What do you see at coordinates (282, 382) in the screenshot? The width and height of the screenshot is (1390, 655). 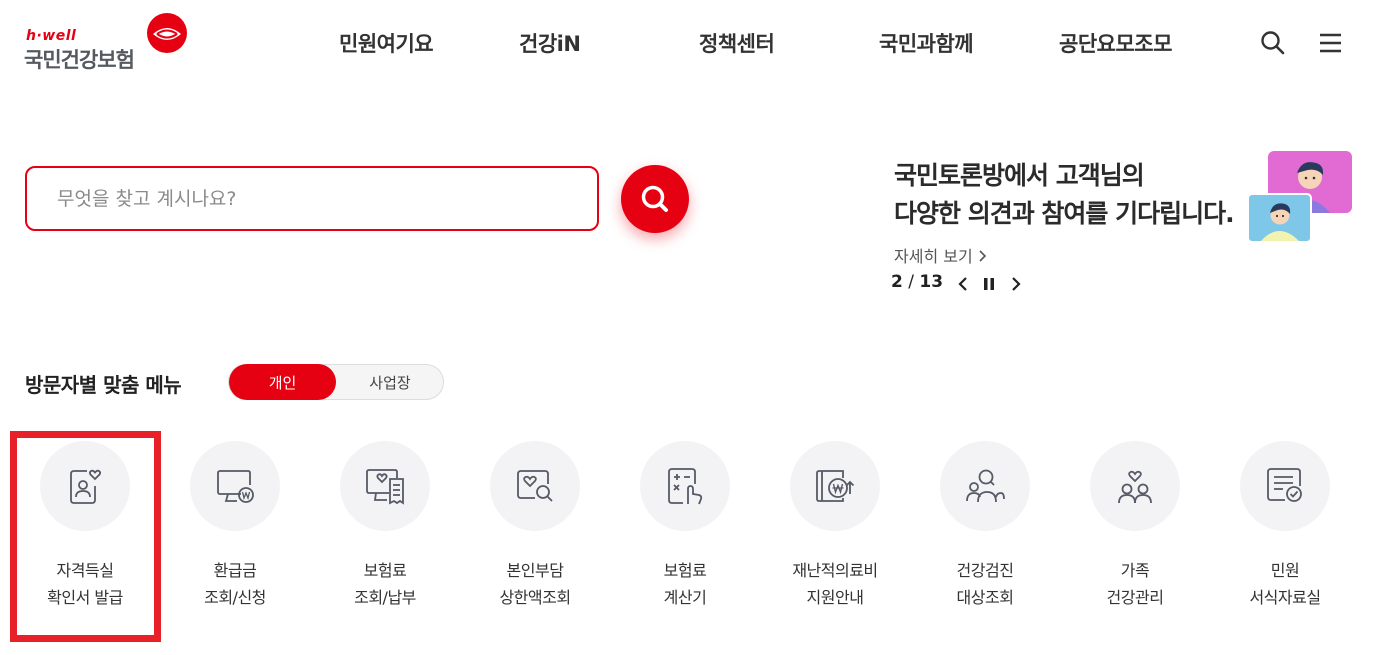 I see `tab-individual: 개인` at bounding box center [282, 382].